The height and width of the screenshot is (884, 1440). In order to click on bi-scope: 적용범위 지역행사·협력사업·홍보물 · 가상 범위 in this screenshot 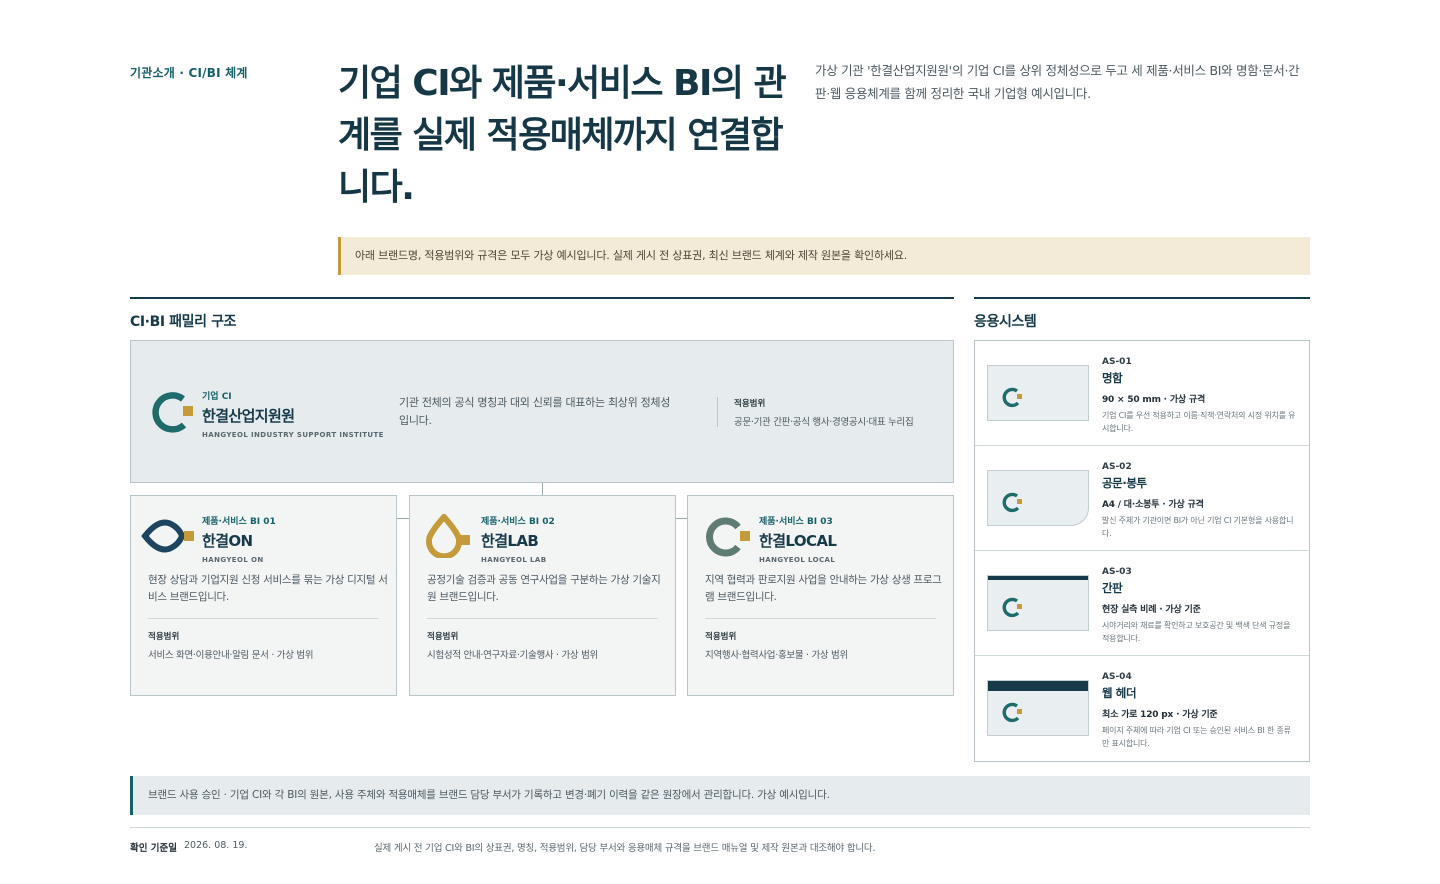, I will do `click(776, 645)`.